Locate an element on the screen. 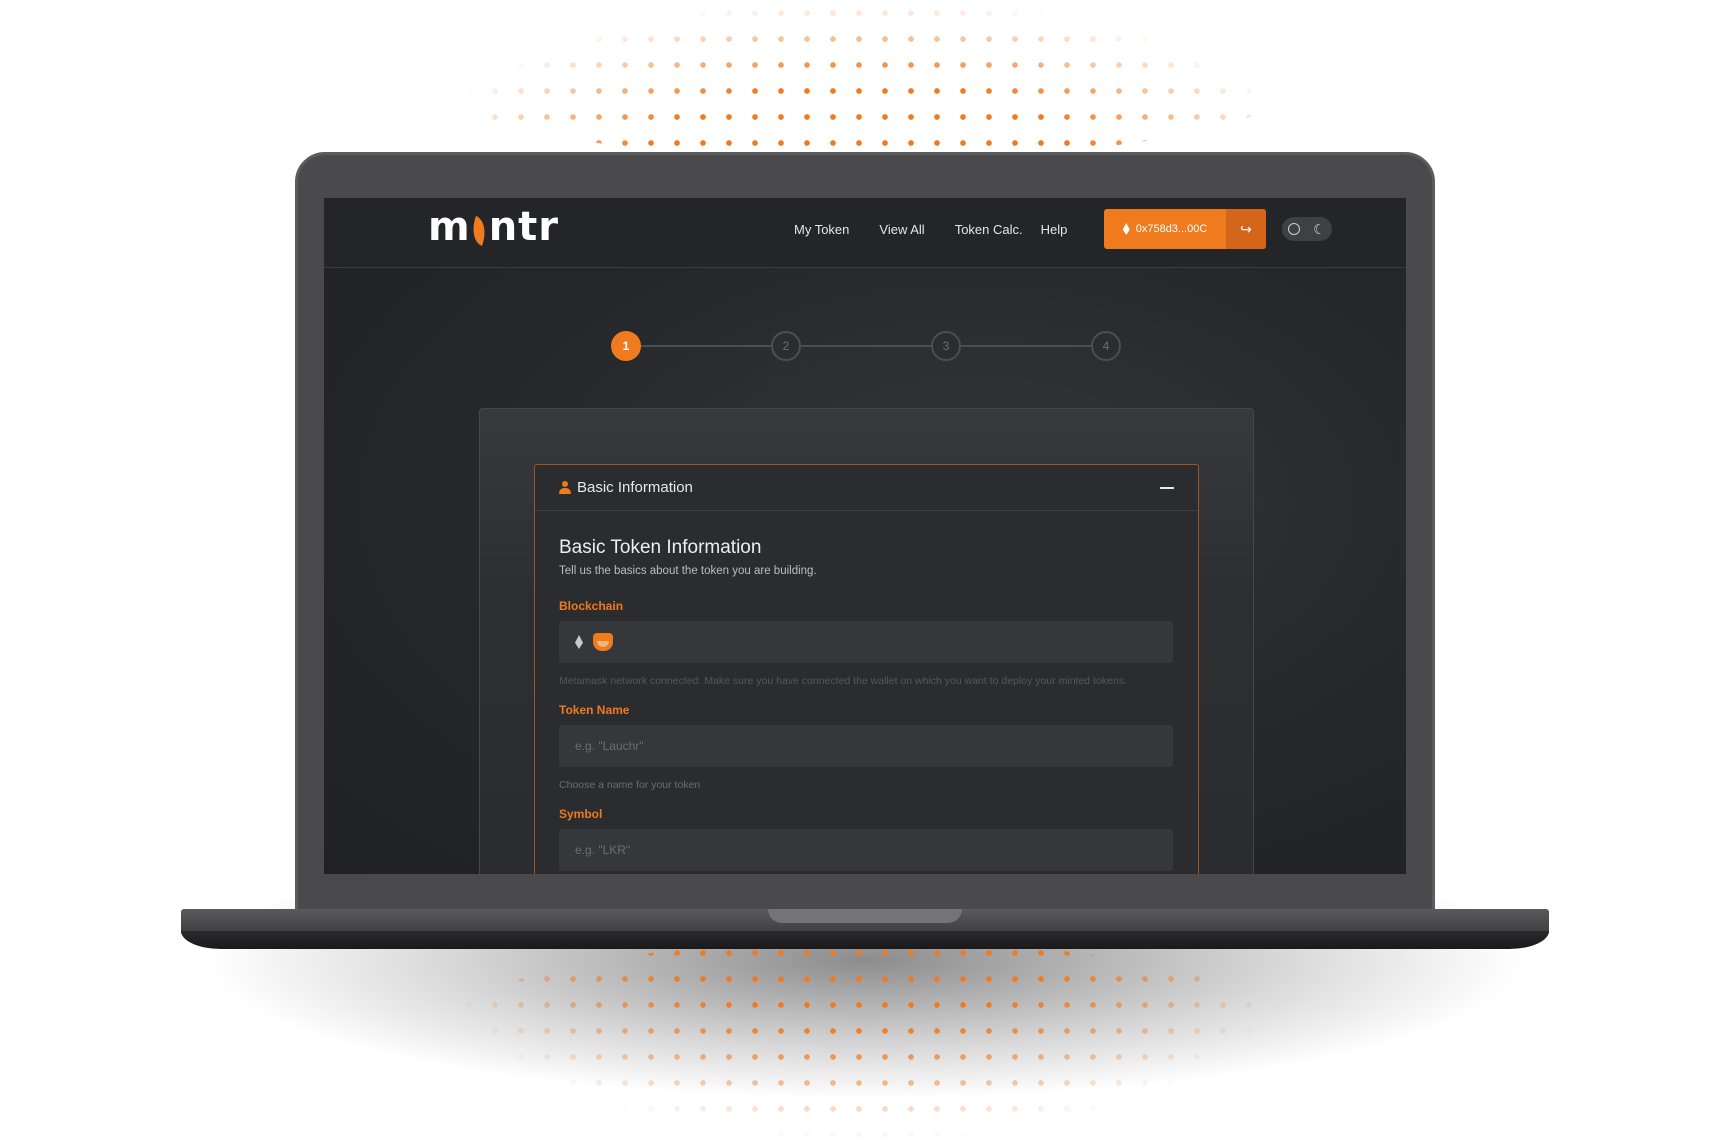 Image resolution: width=1726 pixels, height=1148 pixels. nav-link-view-all: View All is located at coordinates (901, 229).